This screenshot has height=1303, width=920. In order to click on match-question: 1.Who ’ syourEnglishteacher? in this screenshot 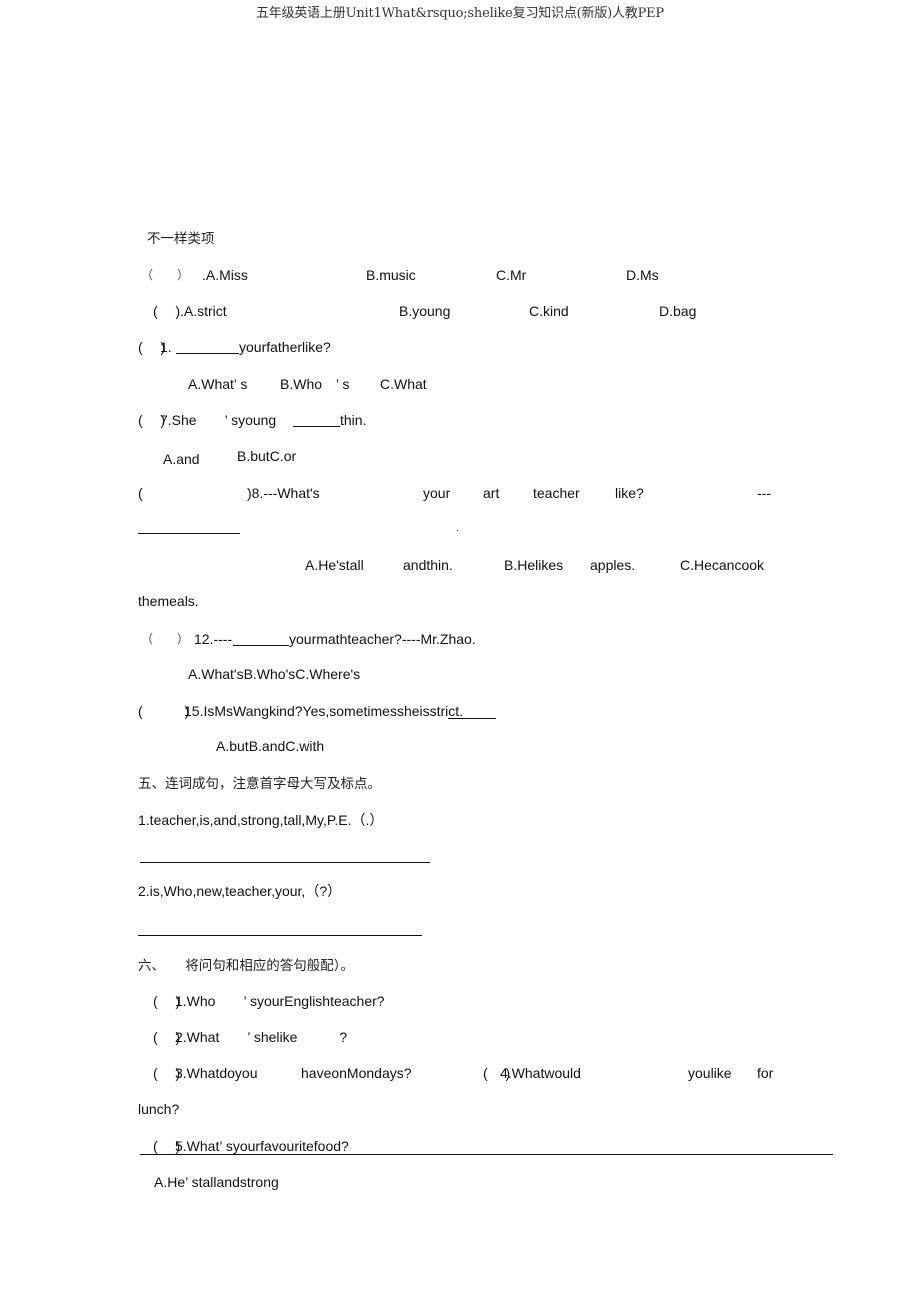, I will do `click(280, 1001)`.